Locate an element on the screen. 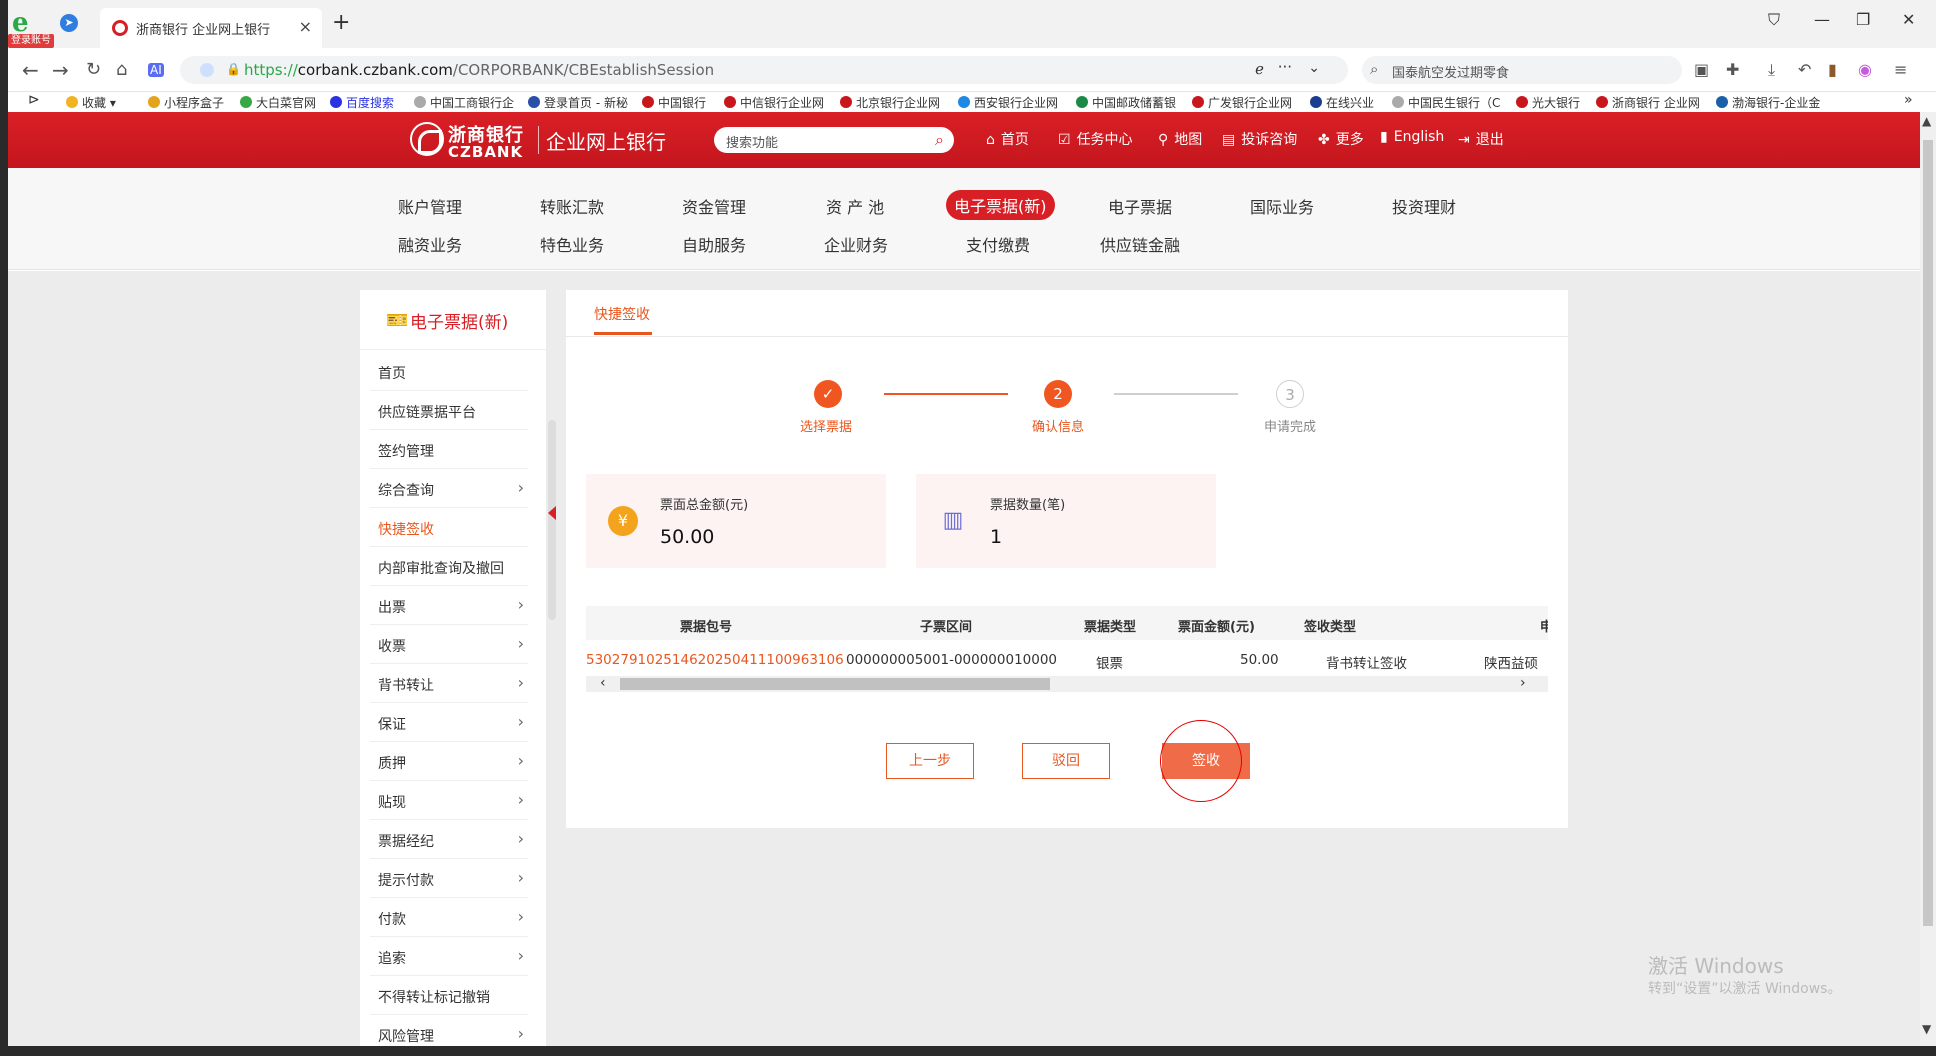  site-info-icon is located at coordinates (207, 70).